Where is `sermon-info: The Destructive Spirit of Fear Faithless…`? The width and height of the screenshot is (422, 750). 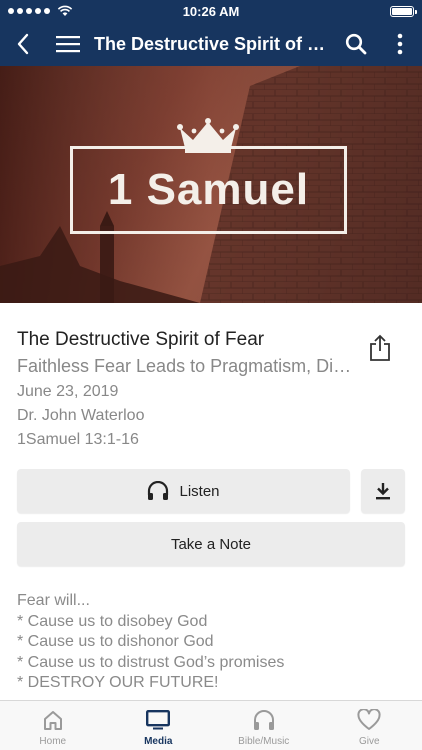
sermon-info: The Destructive Spirit of Fear Faithless… is located at coordinates (187, 389).